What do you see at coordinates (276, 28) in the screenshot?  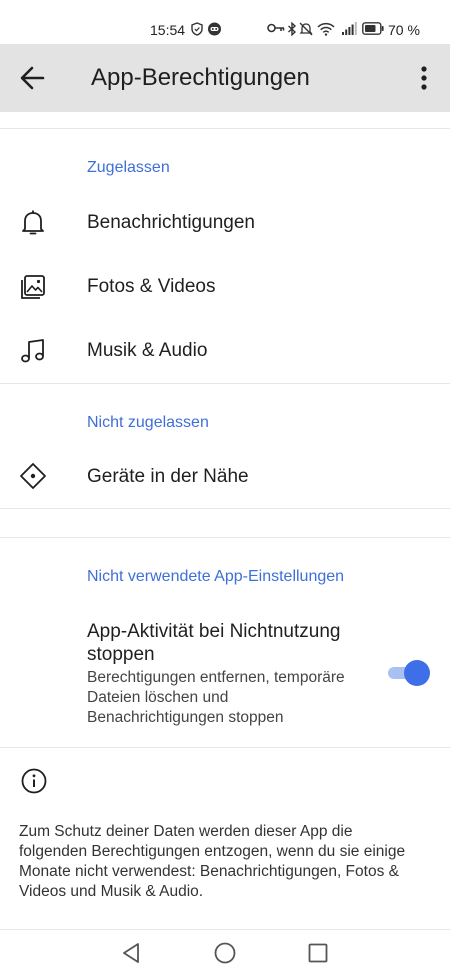 I see `key-icon` at bounding box center [276, 28].